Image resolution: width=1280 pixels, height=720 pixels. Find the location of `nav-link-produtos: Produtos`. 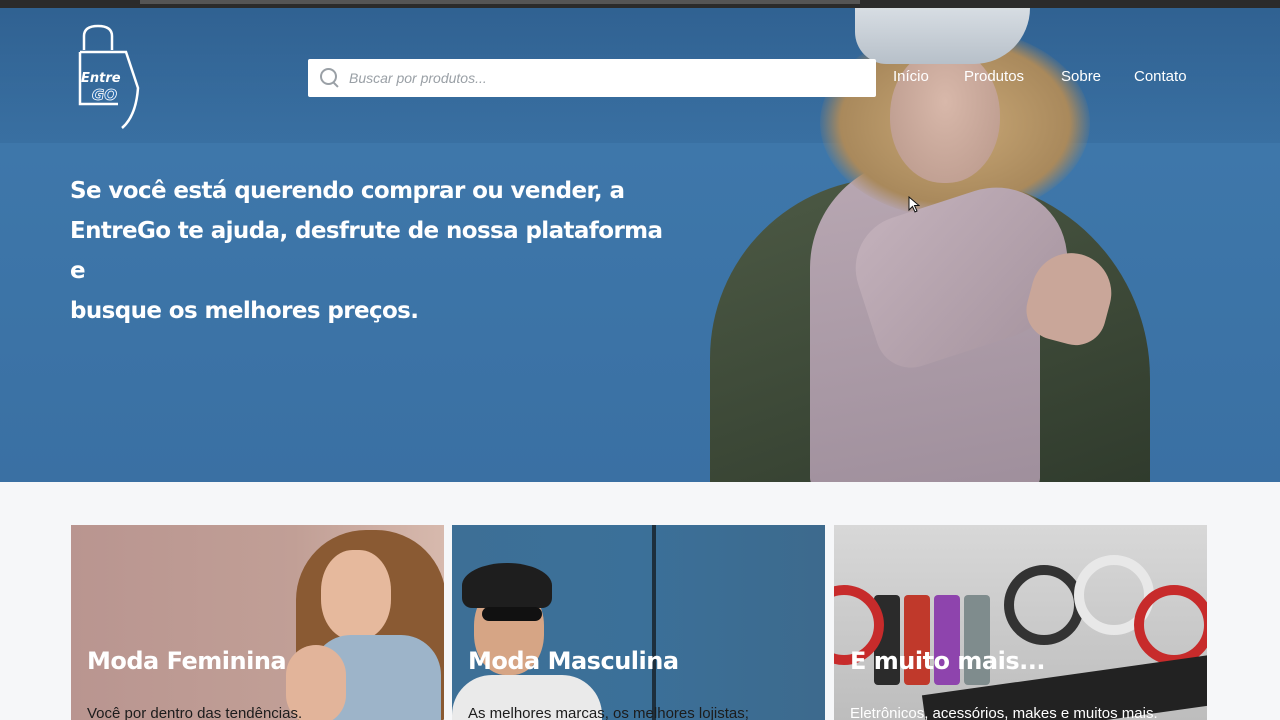

nav-link-produtos: Produtos is located at coordinates (994, 76).